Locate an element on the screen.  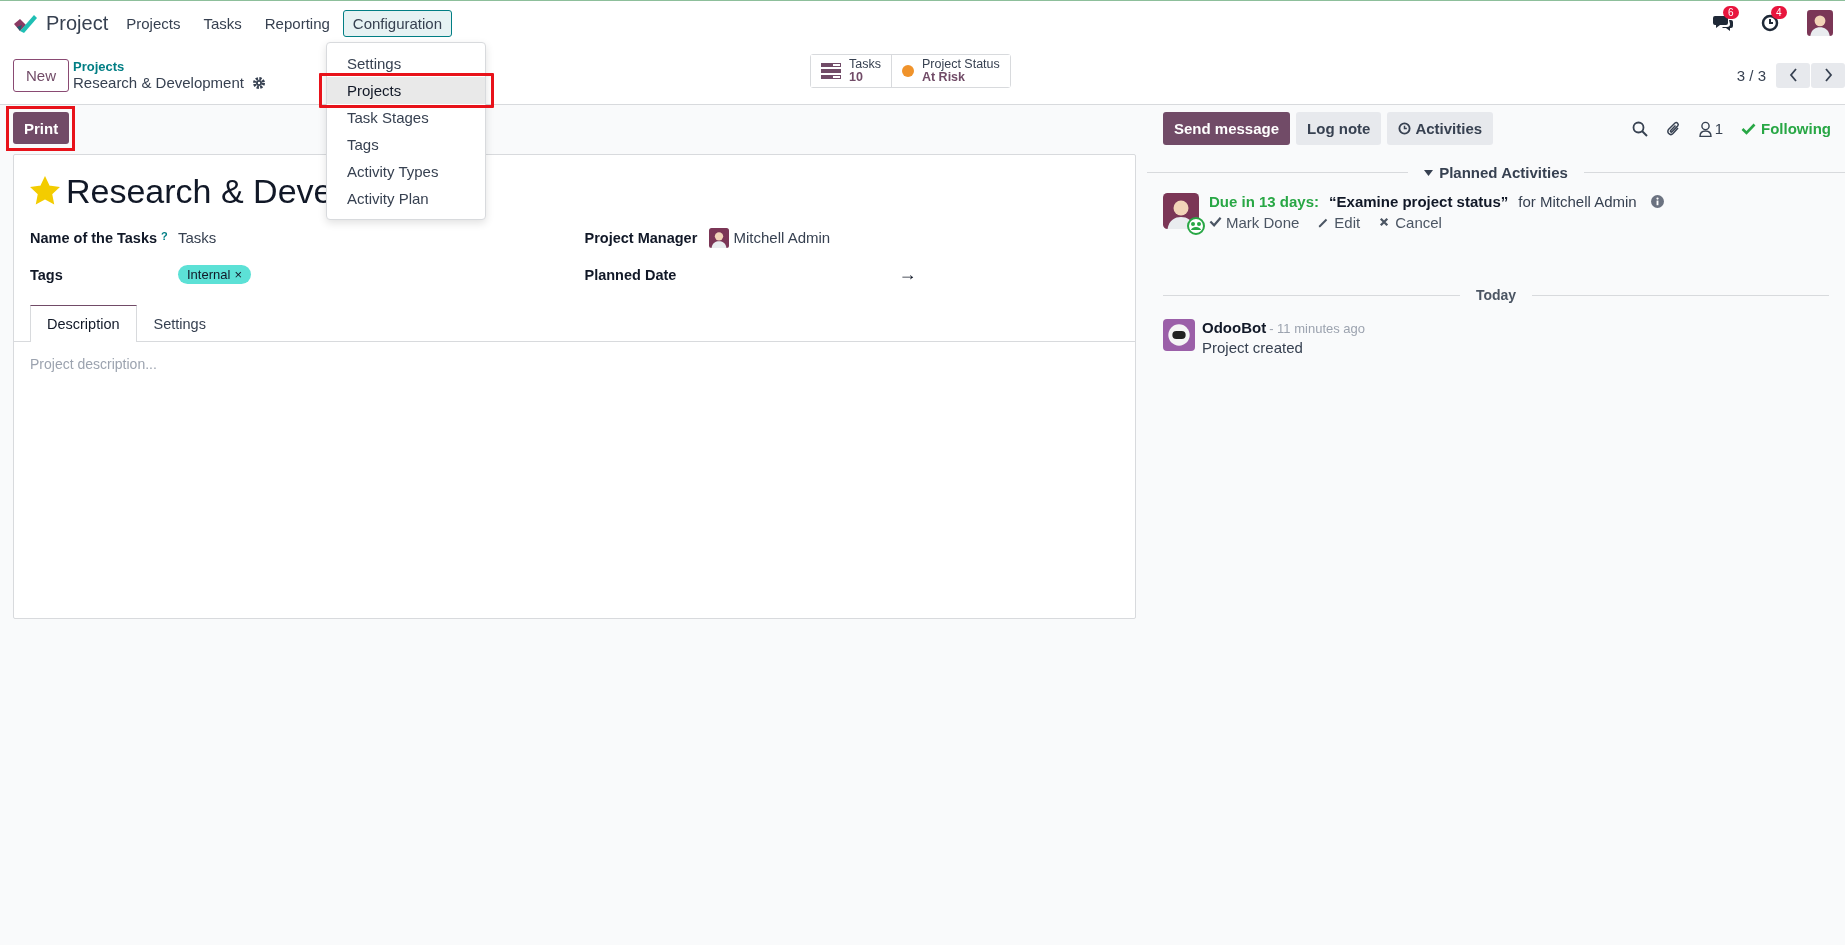
field-label: Planned Date is located at coordinates (631, 274).